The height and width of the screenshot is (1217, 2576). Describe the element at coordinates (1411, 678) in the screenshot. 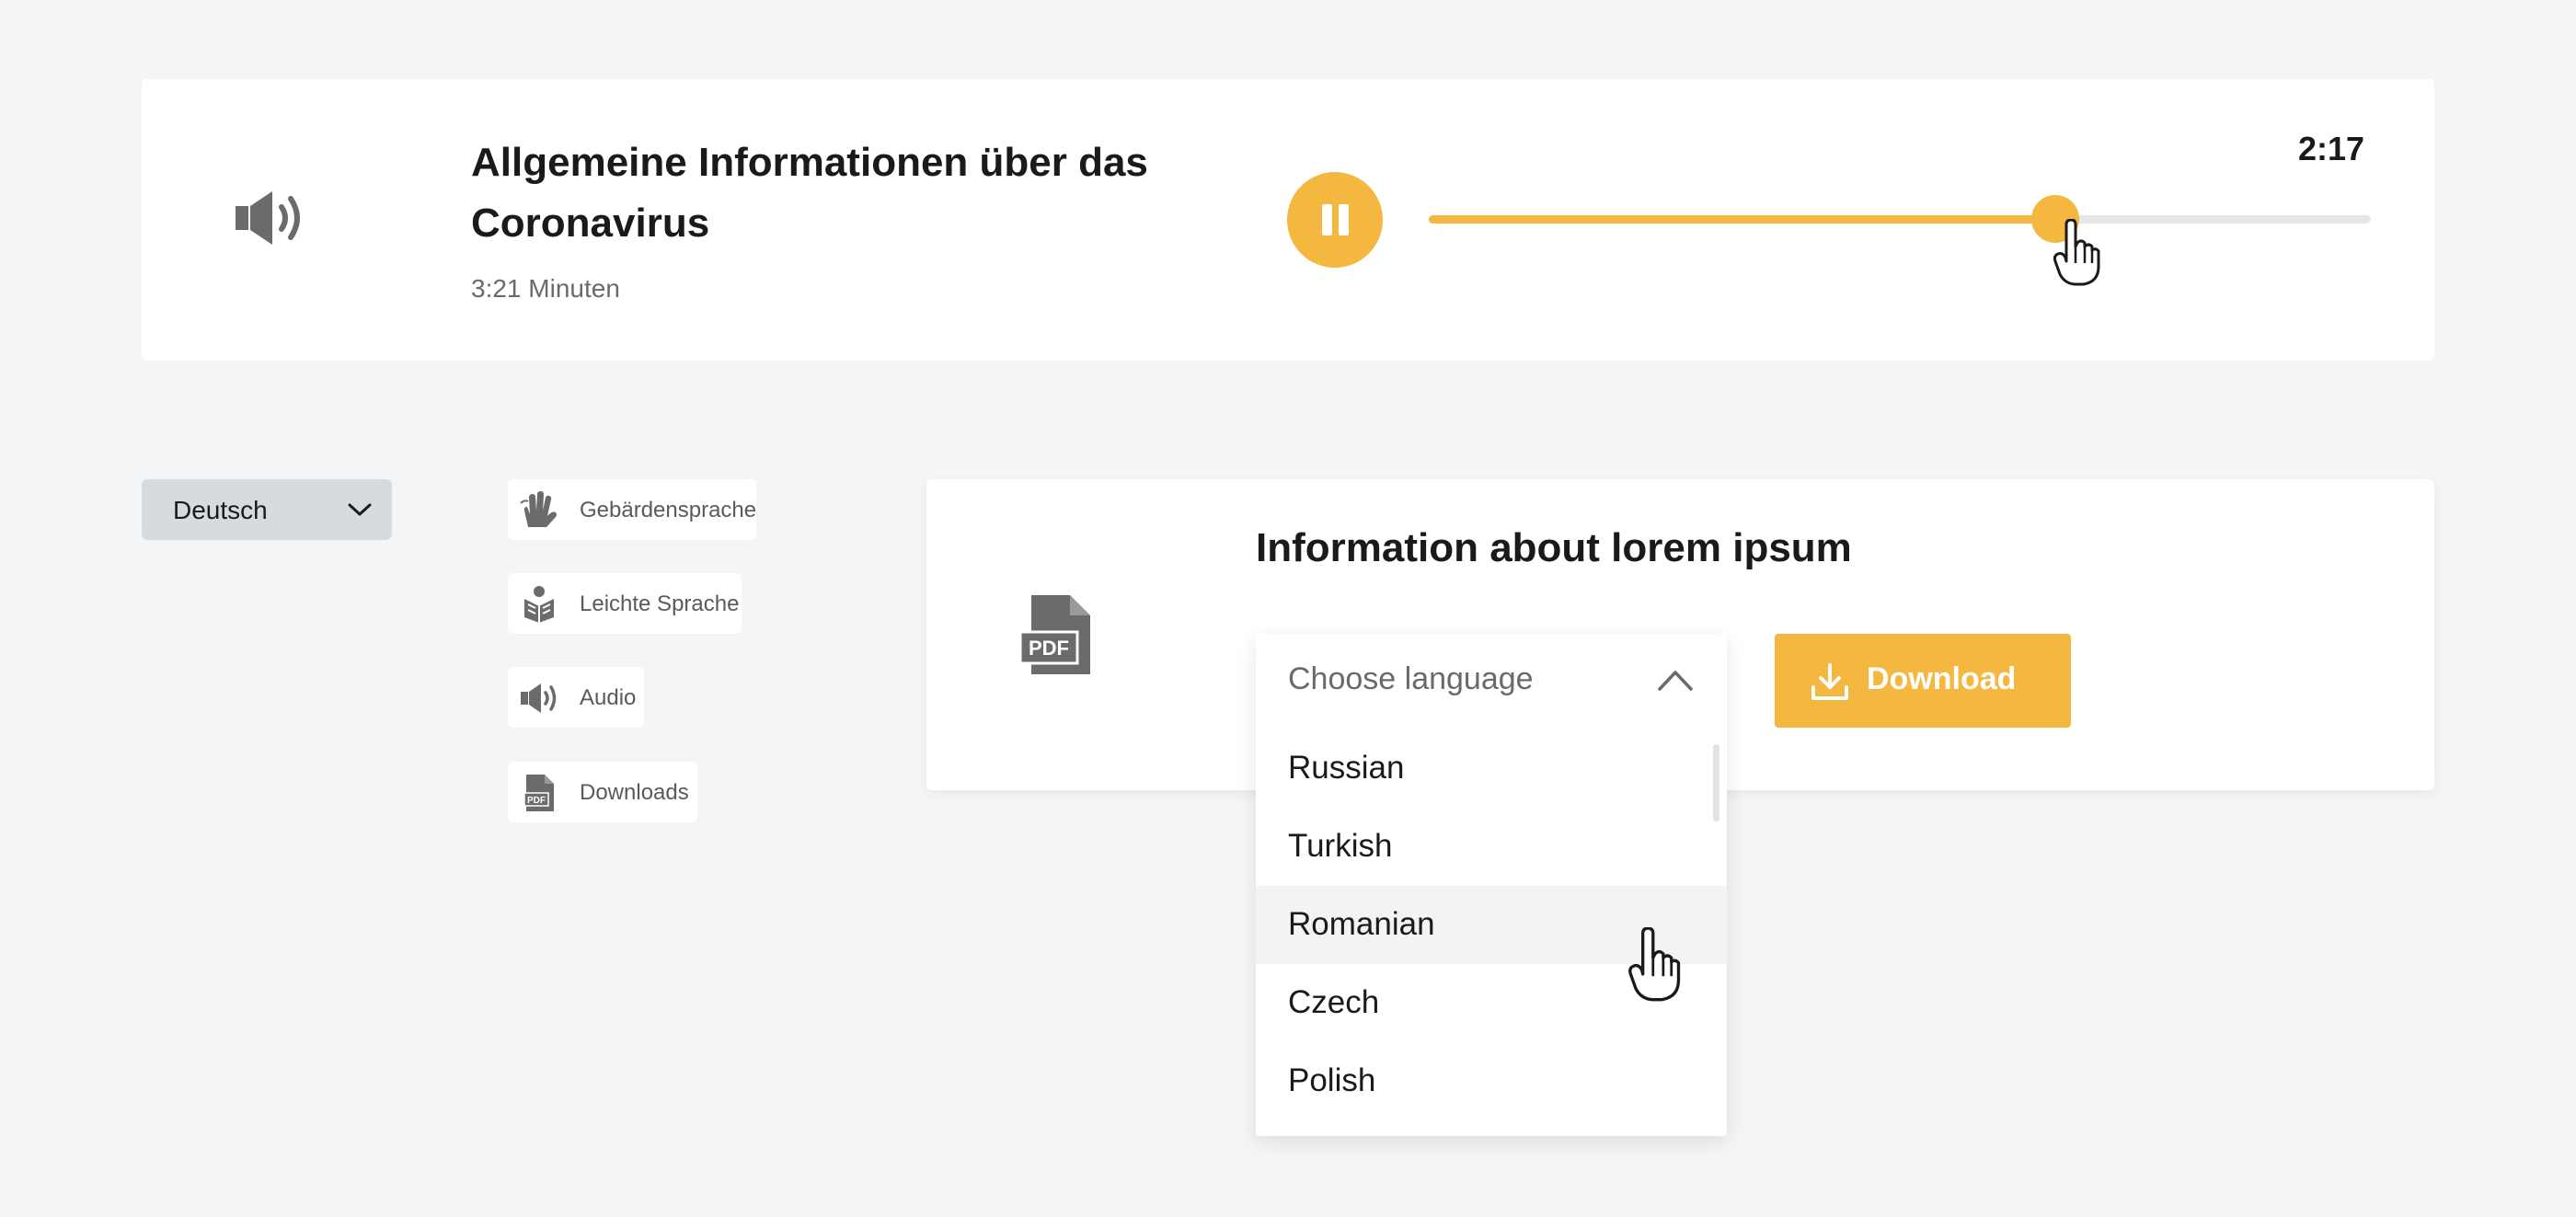

I see `dropdown-placeholder: Choose language` at that location.